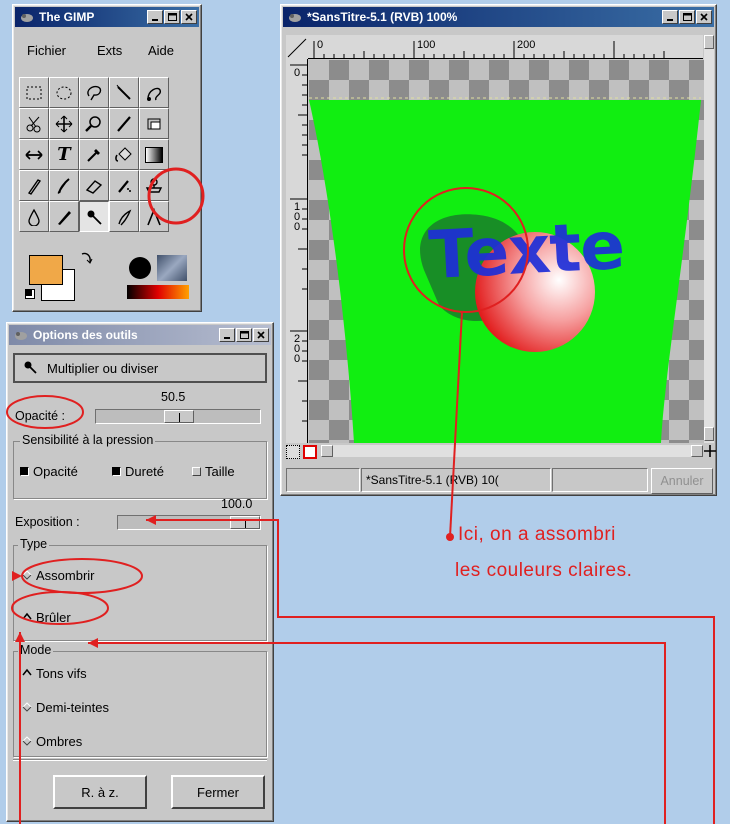 The width and height of the screenshot is (730, 824). Describe the element at coordinates (124, 123) in the screenshot. I see `crop-tool-icon` at that location.